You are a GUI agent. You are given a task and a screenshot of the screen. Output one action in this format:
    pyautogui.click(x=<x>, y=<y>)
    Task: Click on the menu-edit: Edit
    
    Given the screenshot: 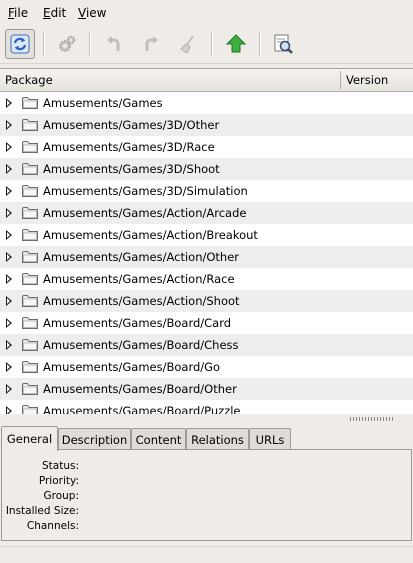 What is the action you would take?
    pyautogui.click(x=54, y=13)
    